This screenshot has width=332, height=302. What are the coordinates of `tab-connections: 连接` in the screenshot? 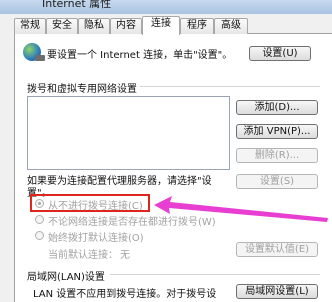 It's located at (161, 25).